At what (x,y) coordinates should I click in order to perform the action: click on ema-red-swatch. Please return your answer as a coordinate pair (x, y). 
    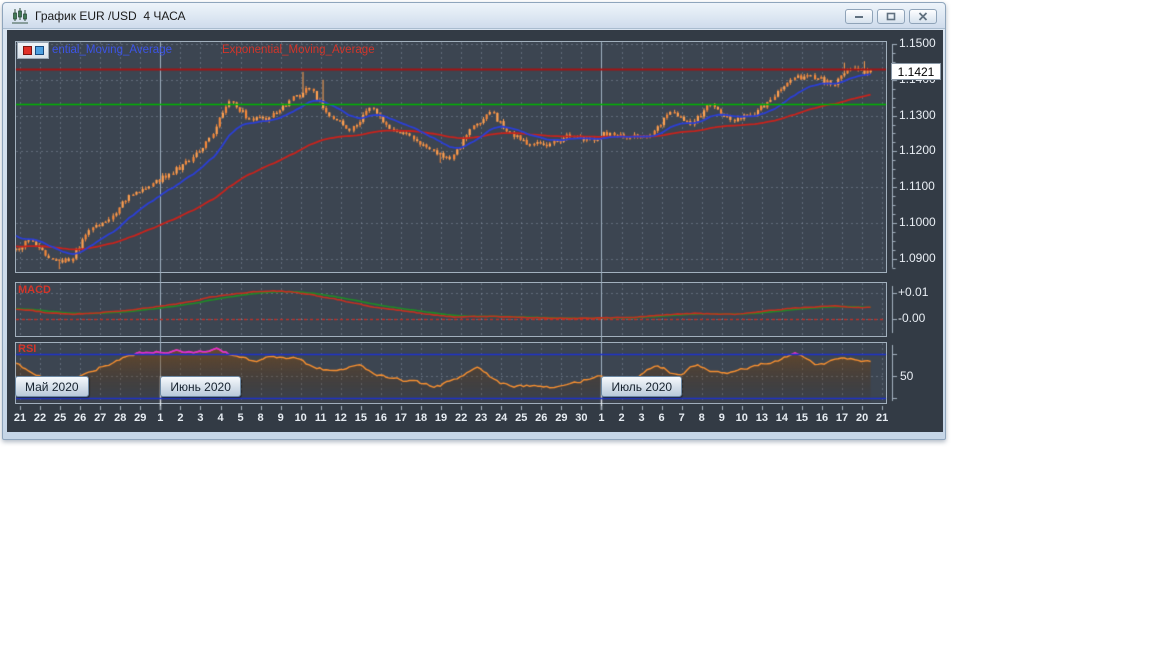
    Looking at the image, I should click on (27, 50).